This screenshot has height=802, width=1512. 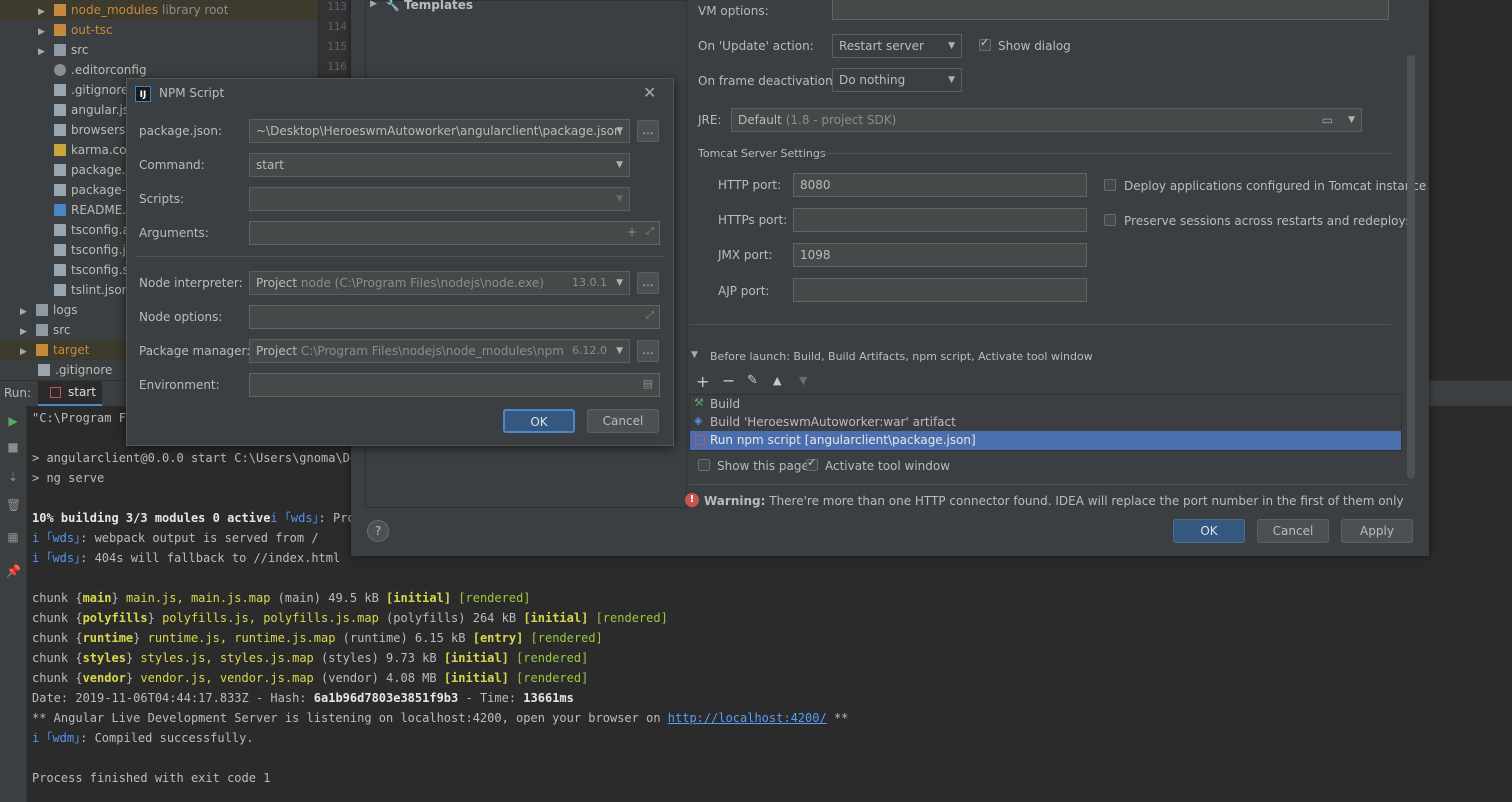 What do you see at coordinates (91, 190) in the screenshot?
I see `tree-item-package-lock: package-l` at bounding box center [91, 190].